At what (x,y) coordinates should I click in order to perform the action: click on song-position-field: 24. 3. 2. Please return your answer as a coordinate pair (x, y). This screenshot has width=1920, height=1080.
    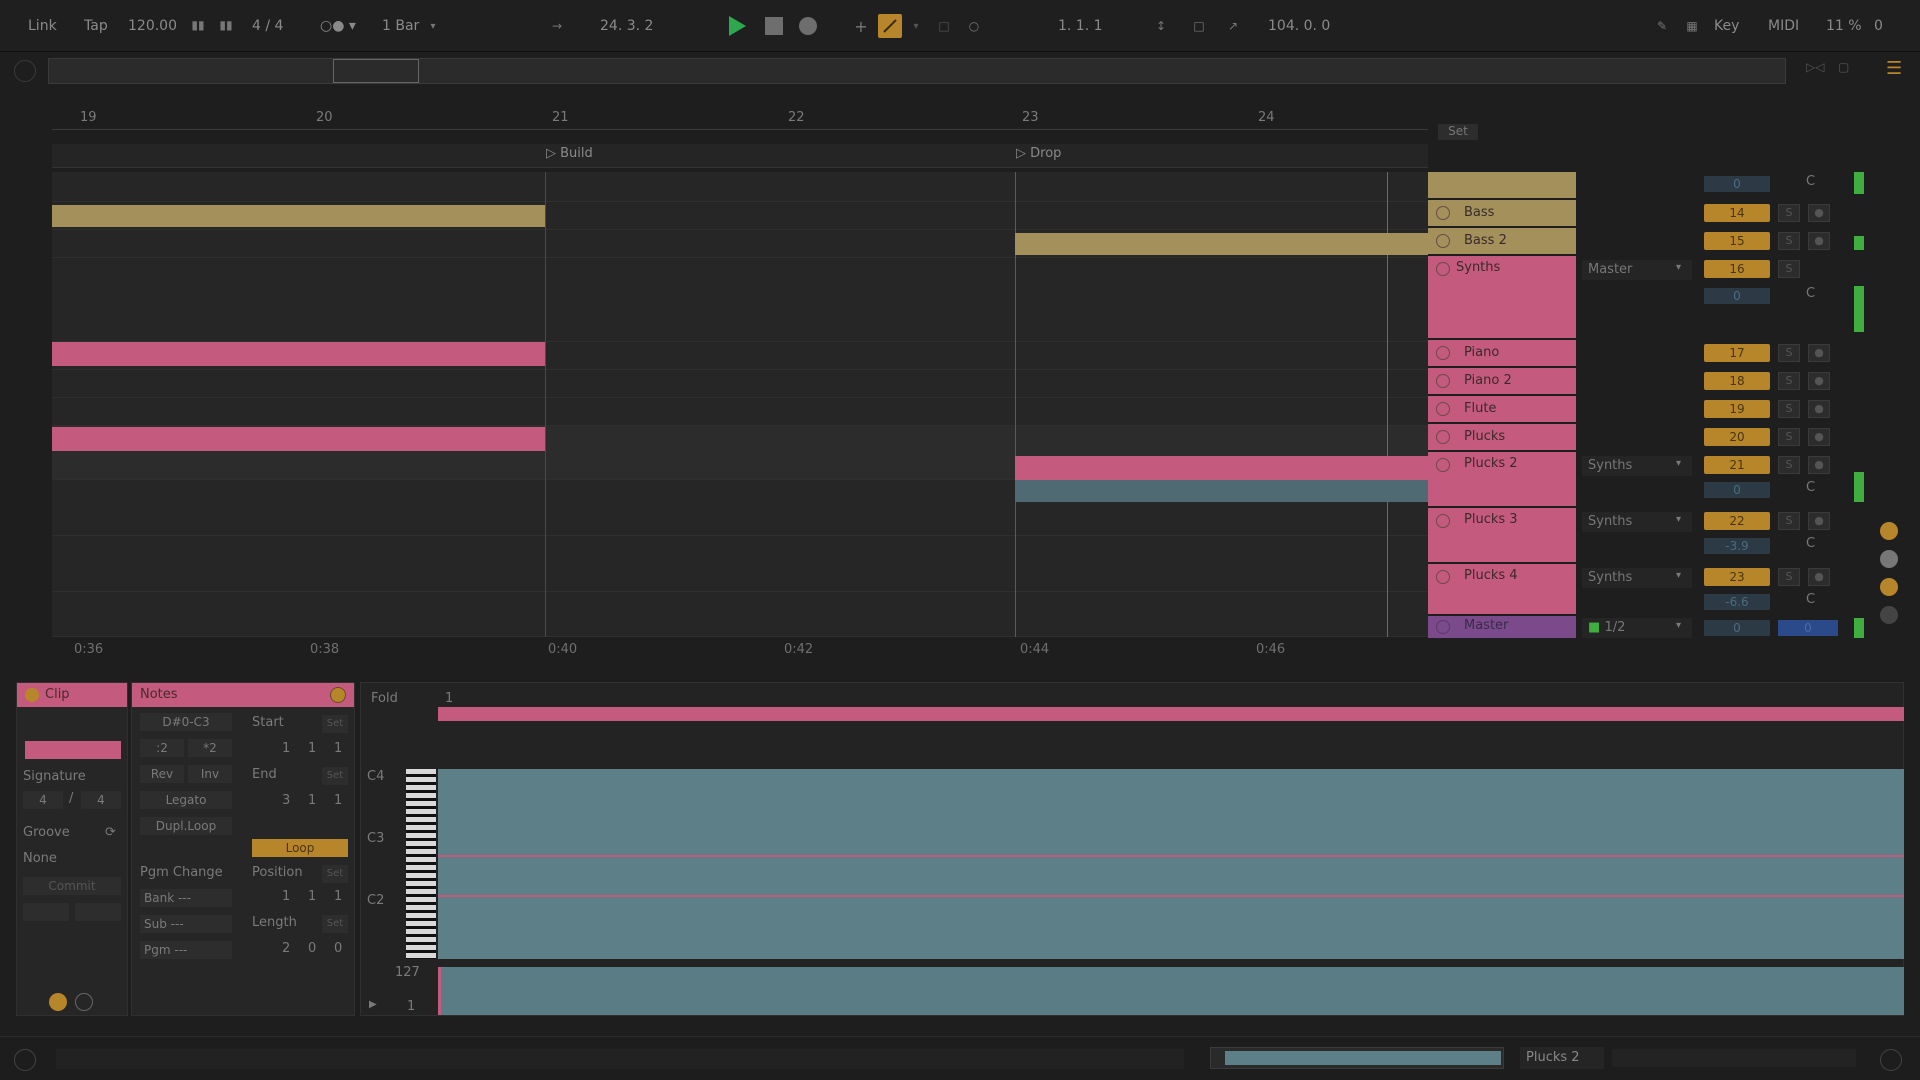
    Looking at the image, I should click on (626, 26).